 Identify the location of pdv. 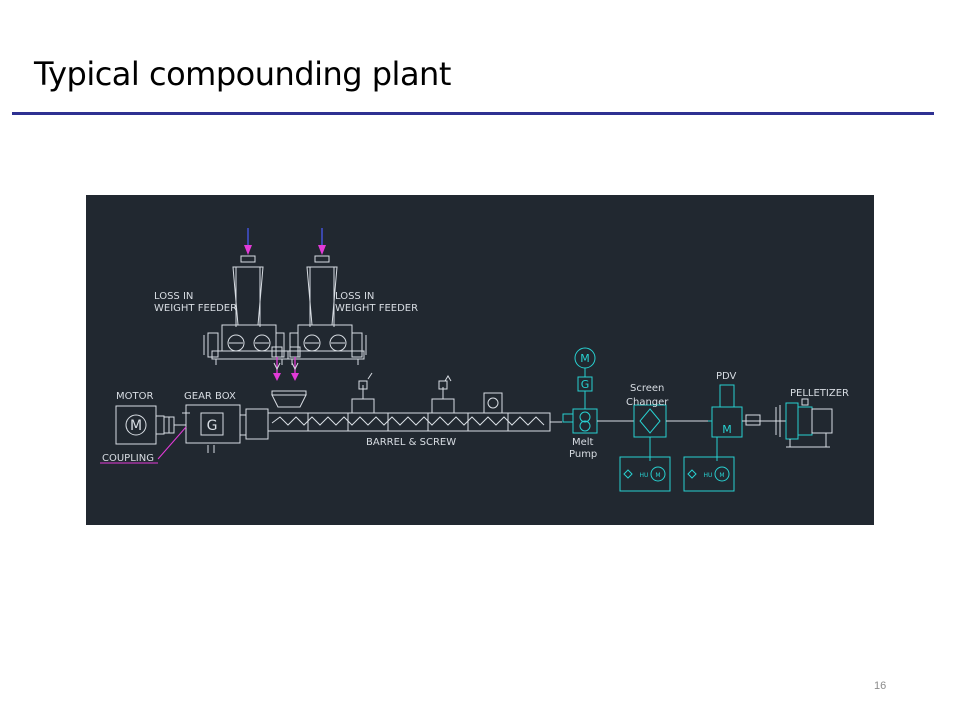
(713, 438).